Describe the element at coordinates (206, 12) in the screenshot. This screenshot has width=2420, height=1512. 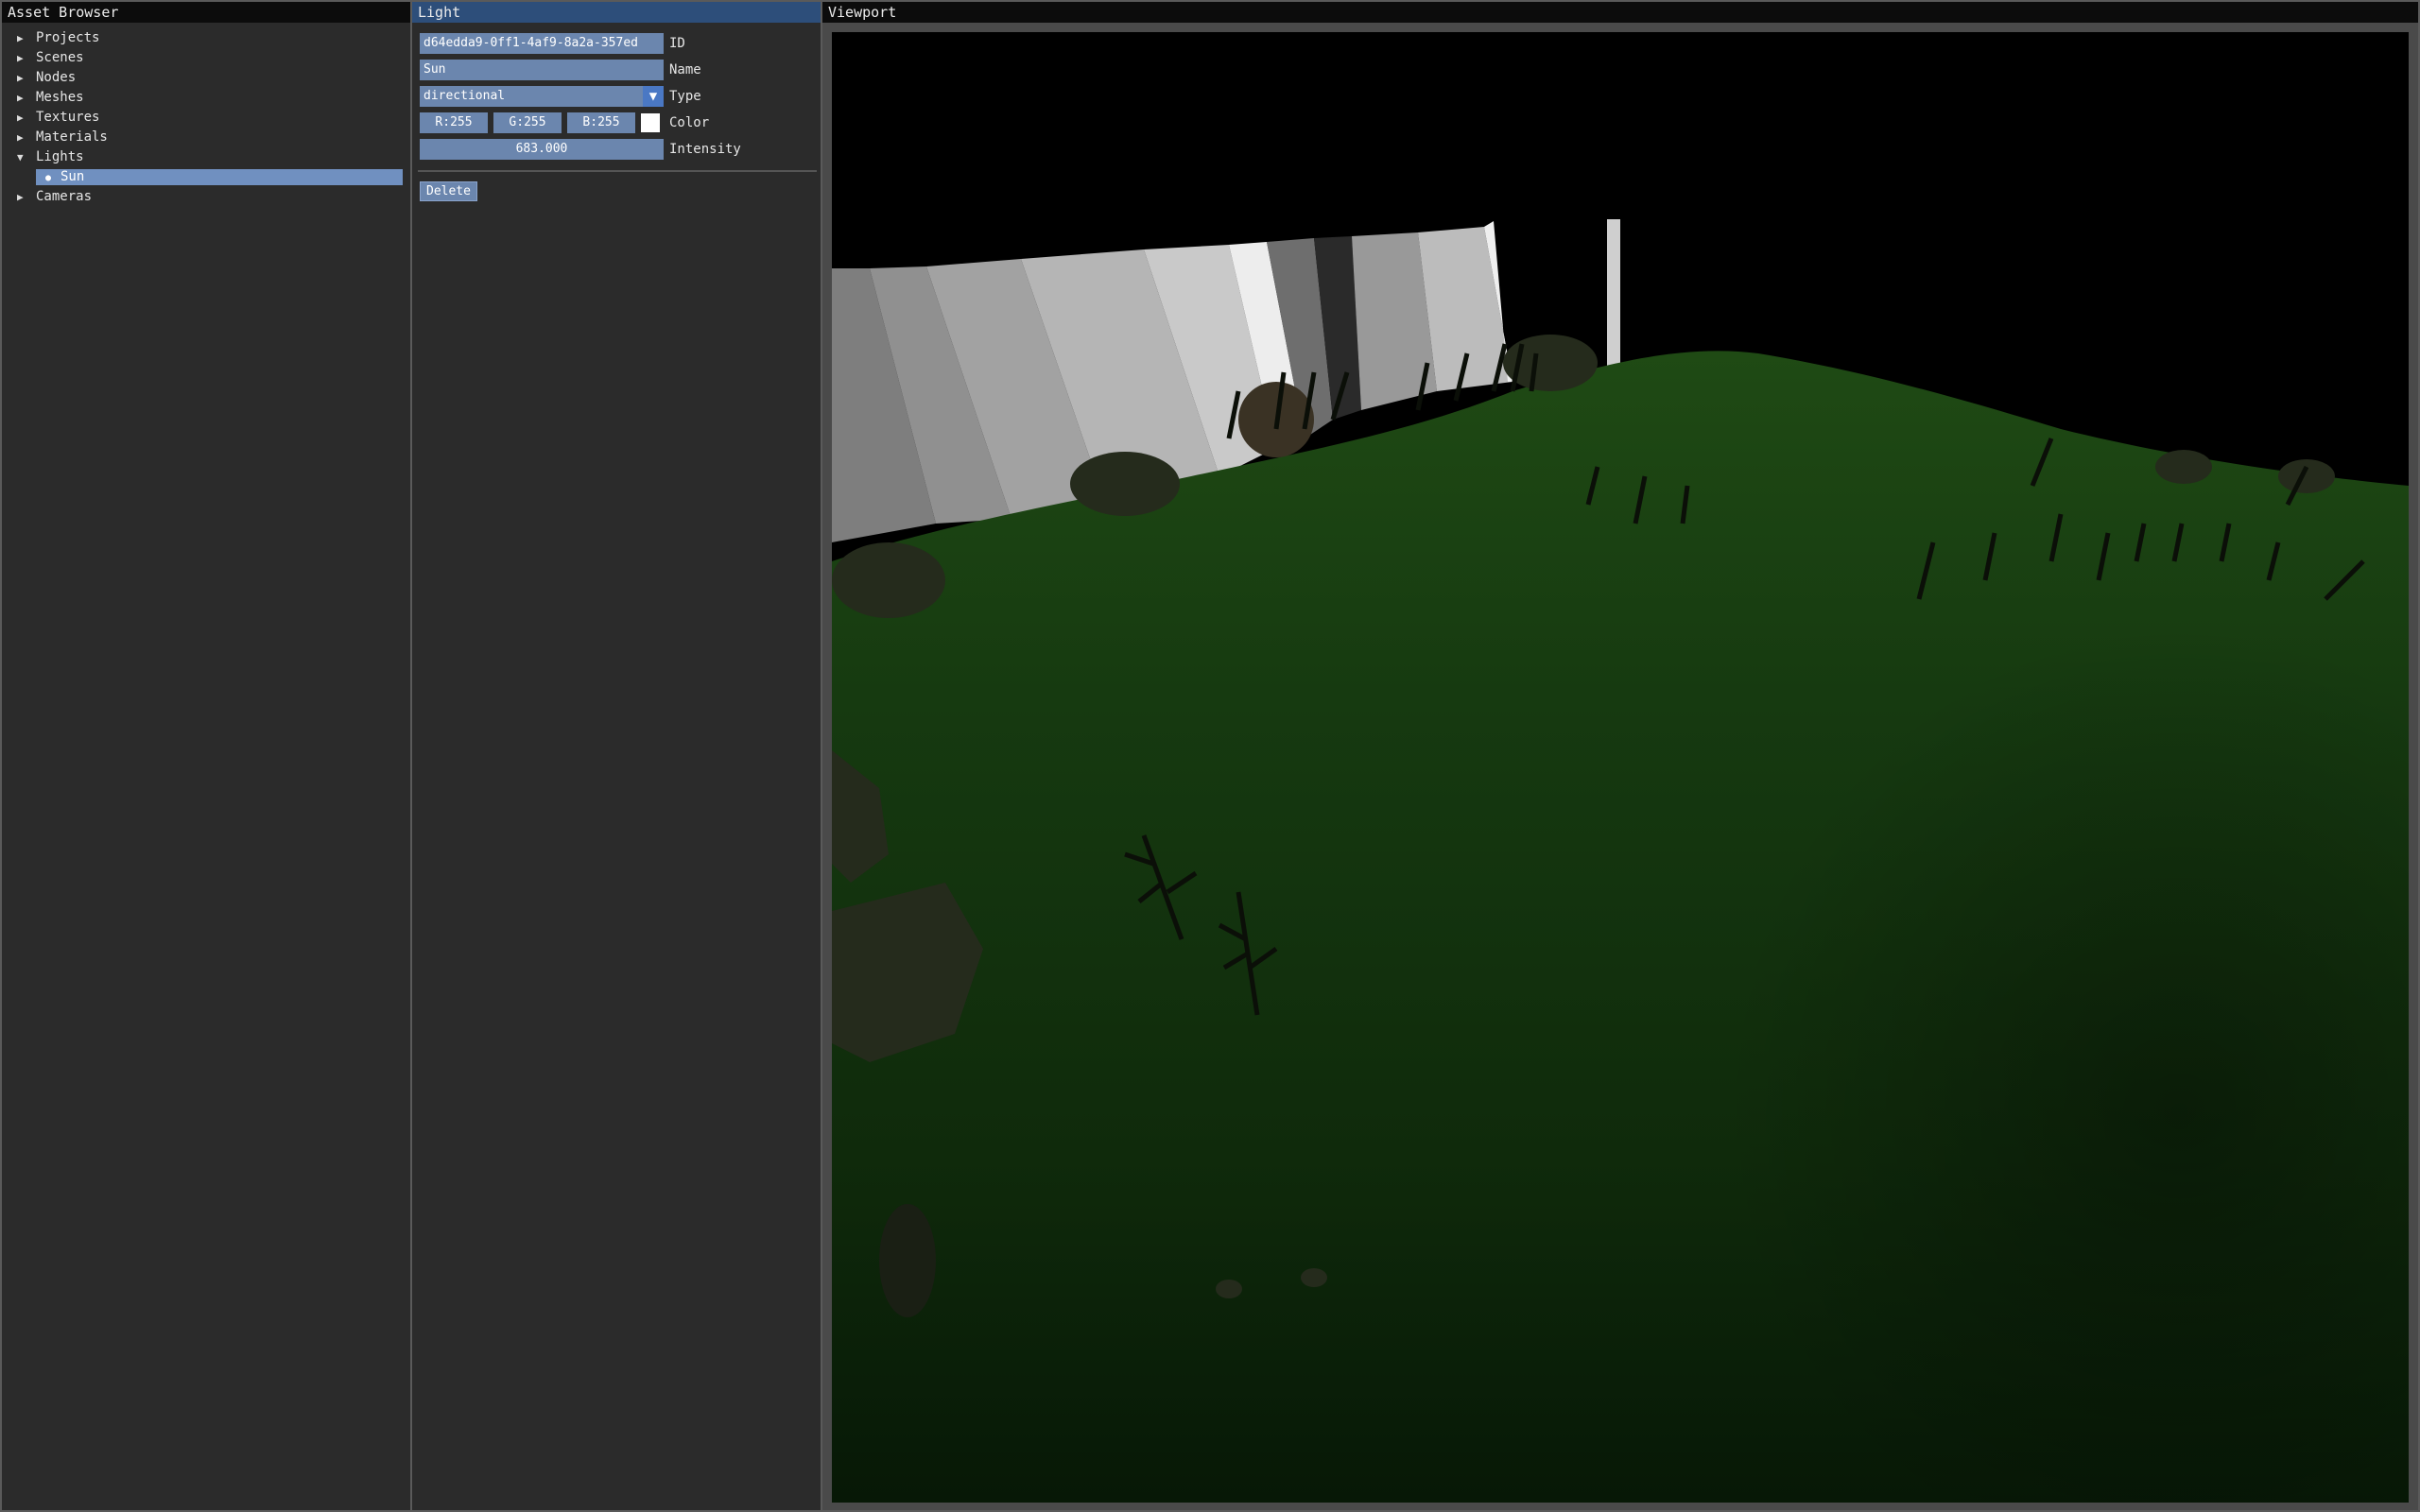
I see `asset-browser-title: Asset Browser` at that location.